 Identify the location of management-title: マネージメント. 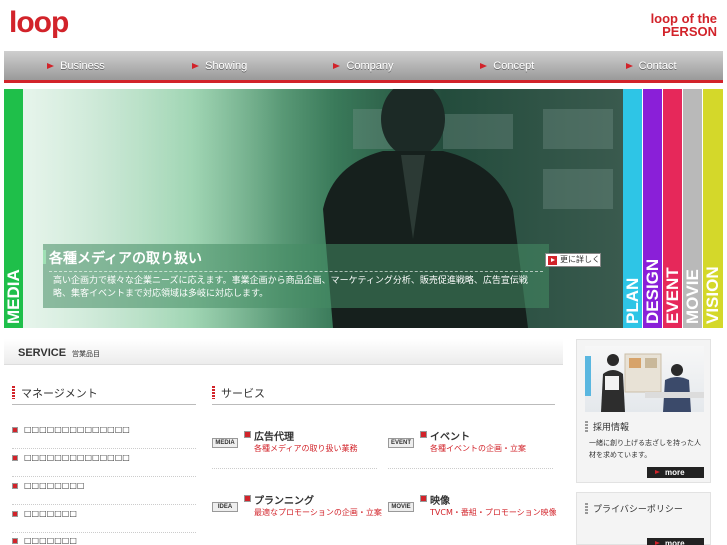
(55, 393).